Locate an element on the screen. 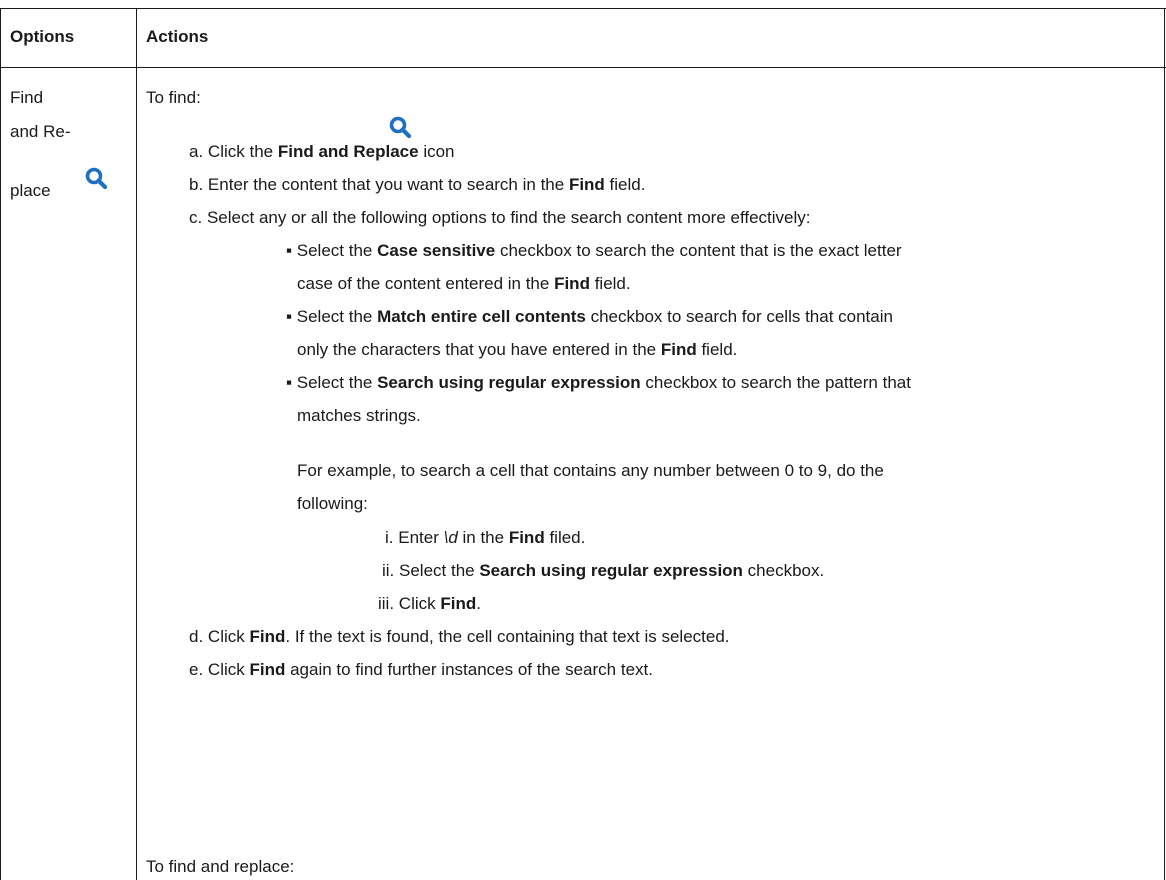 The height and width of the screenshot is (880, 1166). step-a-tail: . is located at coordinates (425, 151).